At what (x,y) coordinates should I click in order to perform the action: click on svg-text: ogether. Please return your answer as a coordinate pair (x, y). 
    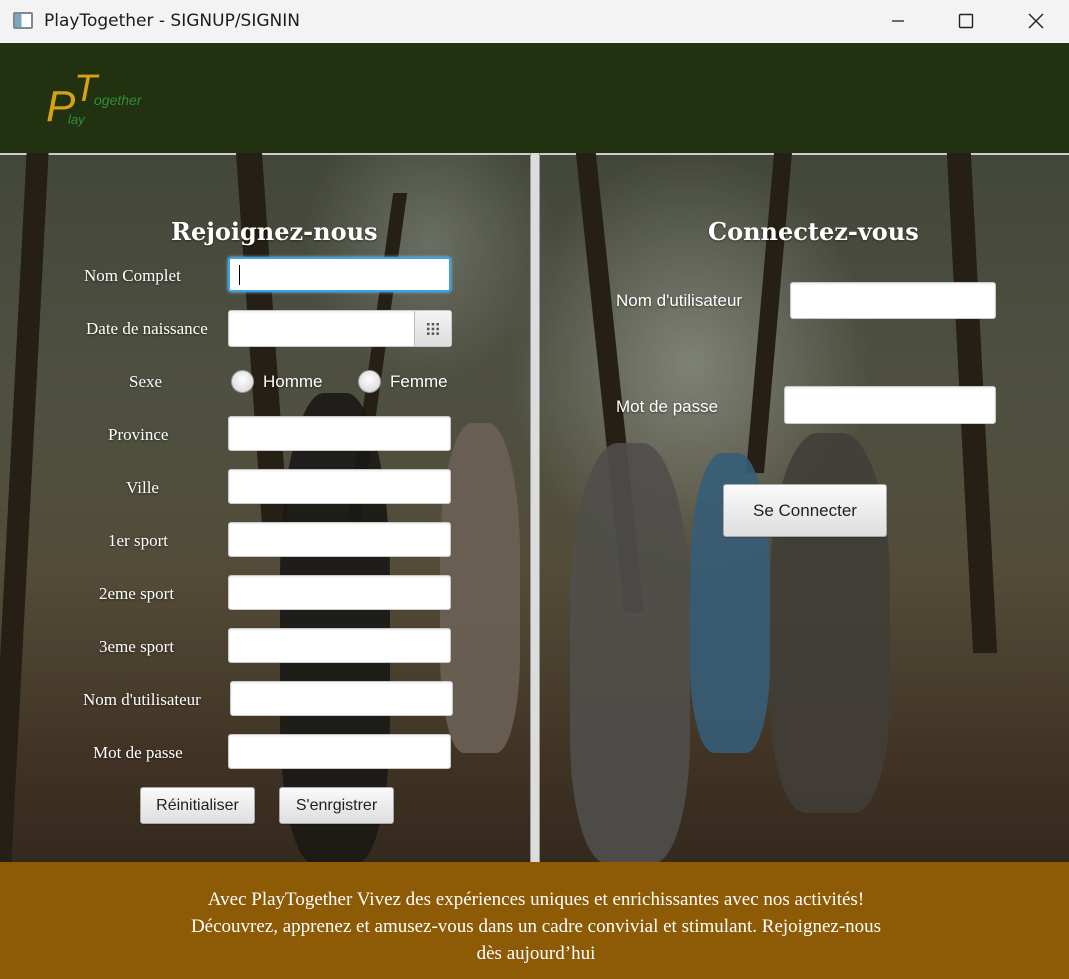
    Looking at the image, I should click on (118, 100).